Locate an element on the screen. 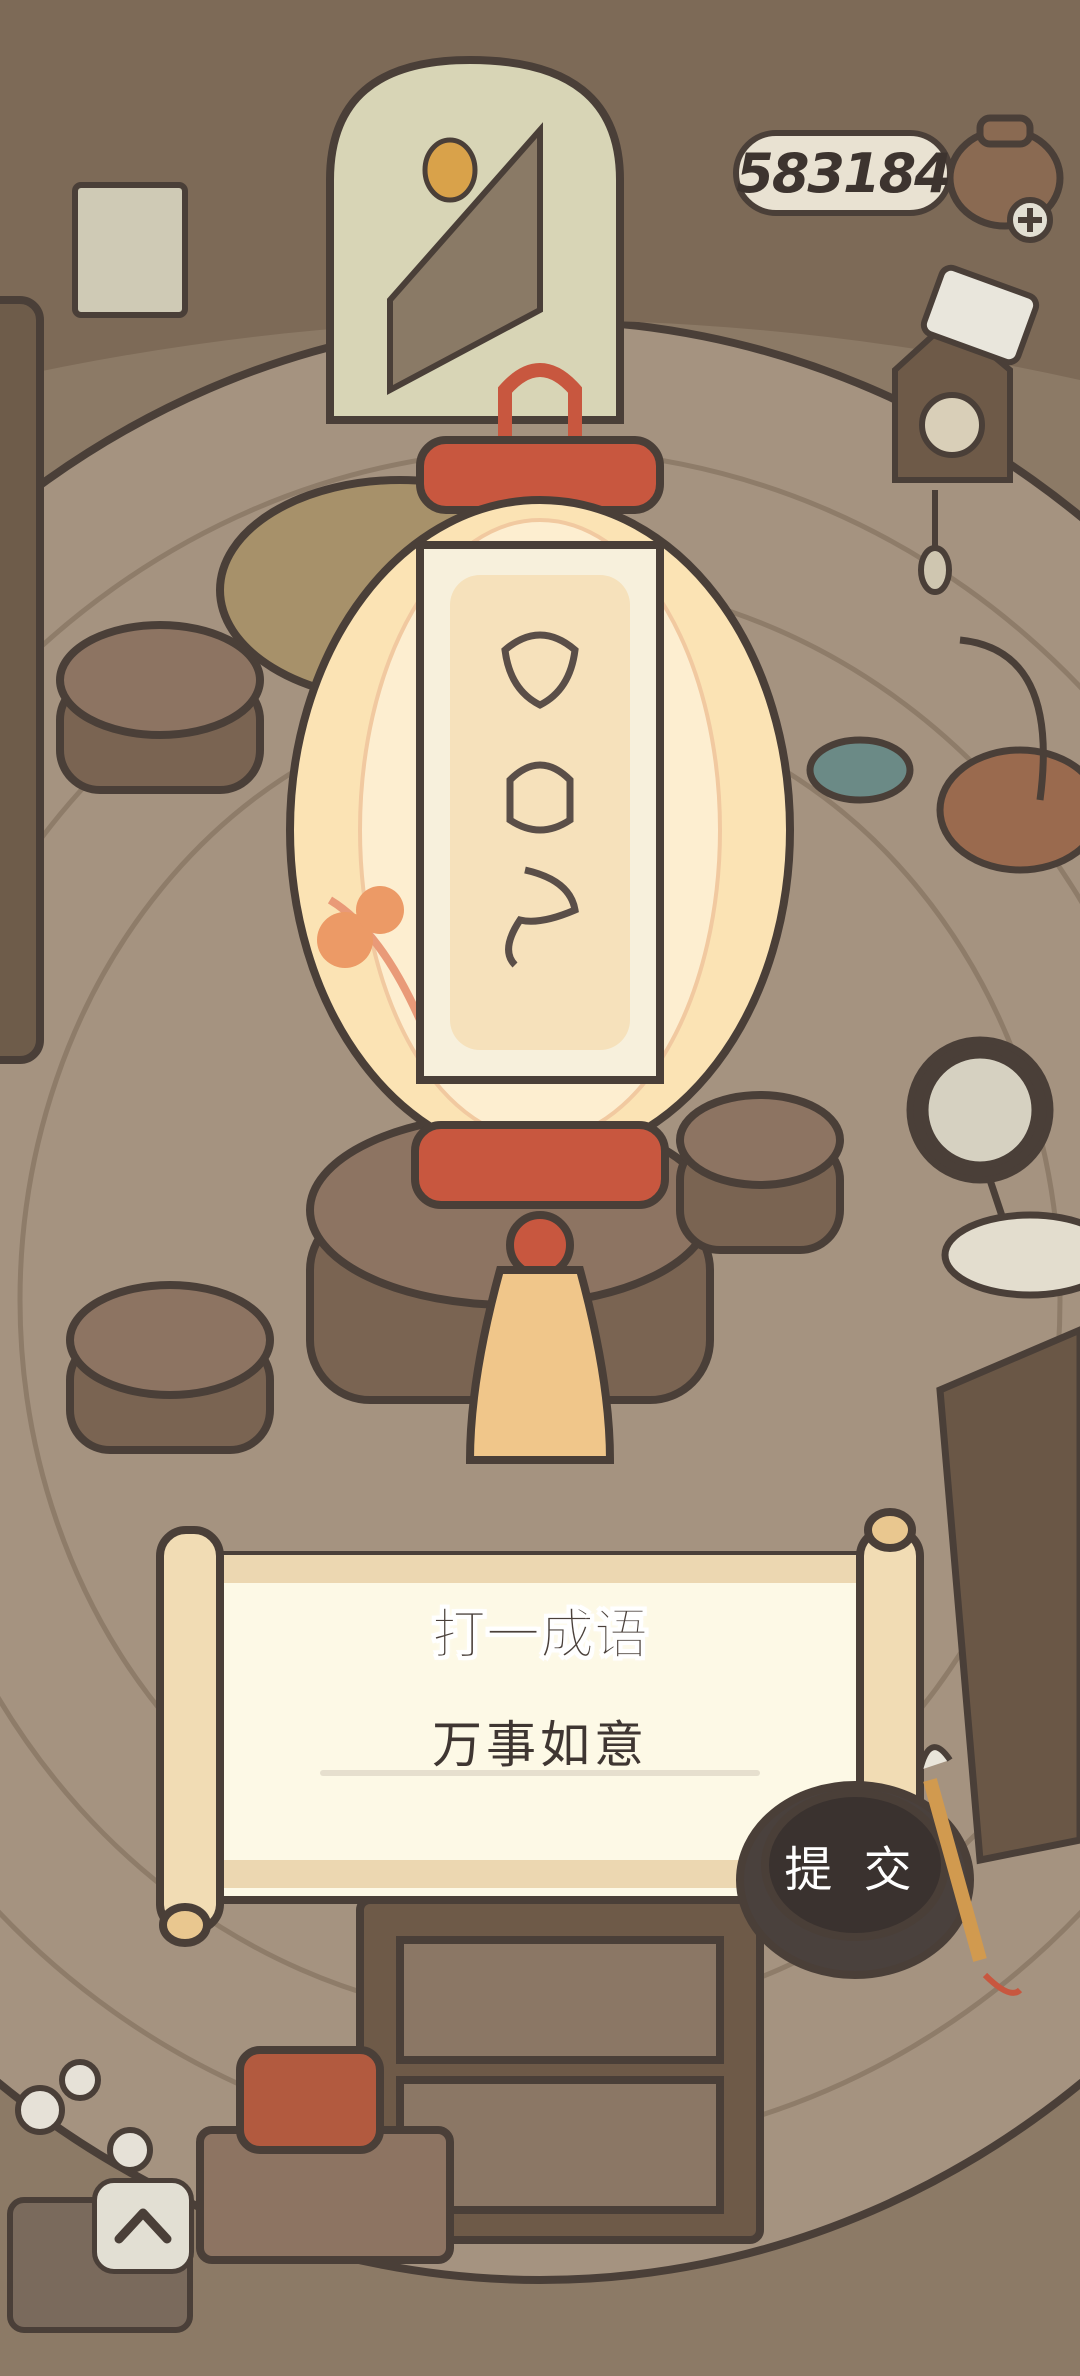 The height and width of the screenshot is (2376, 1080). answer-input: 万事如意 is located at coordinates (540, 1741).